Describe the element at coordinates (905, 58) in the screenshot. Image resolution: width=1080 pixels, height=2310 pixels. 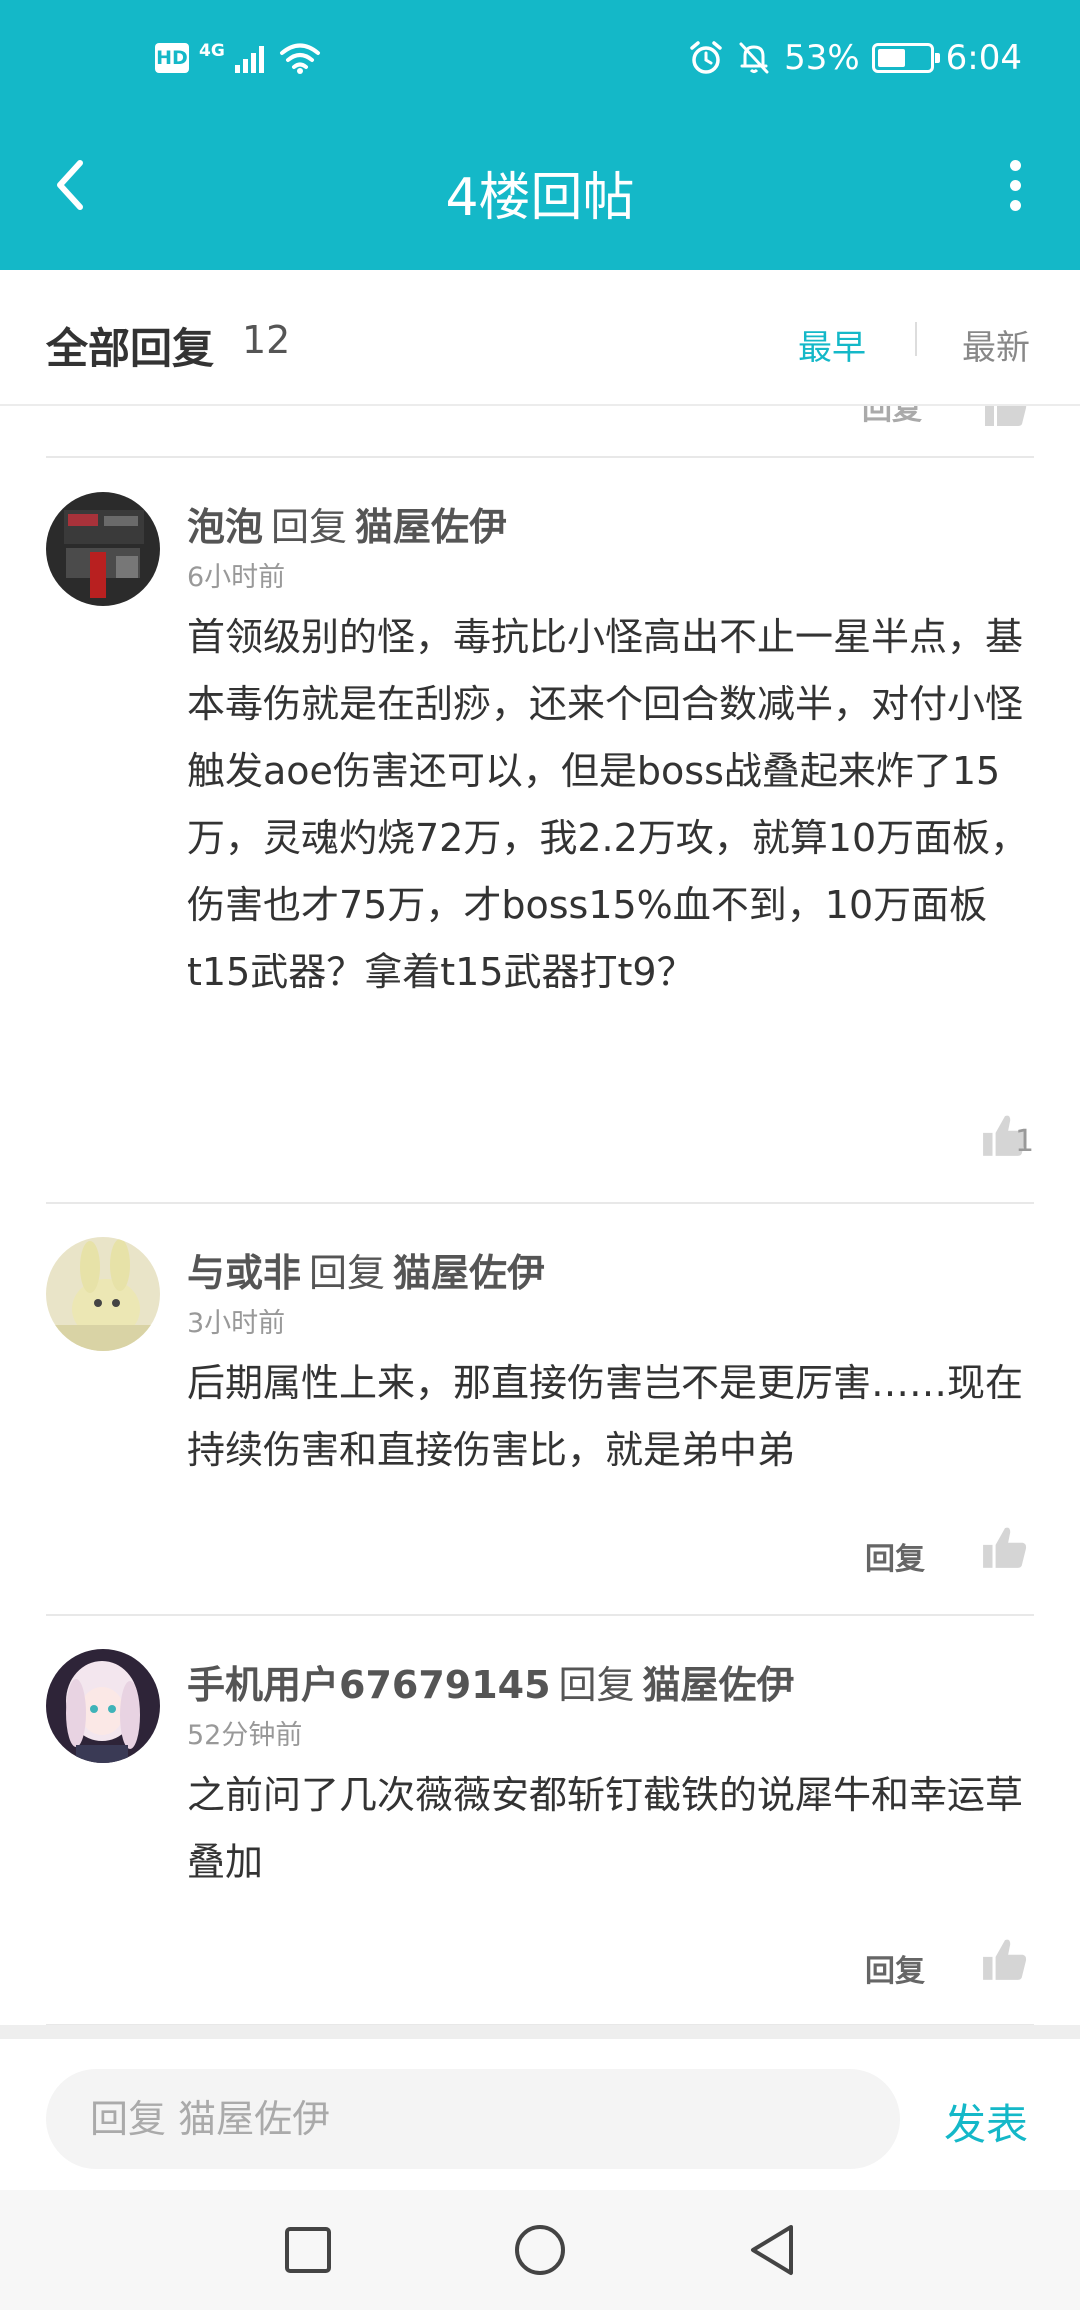
I see `battery-icon` at that location.